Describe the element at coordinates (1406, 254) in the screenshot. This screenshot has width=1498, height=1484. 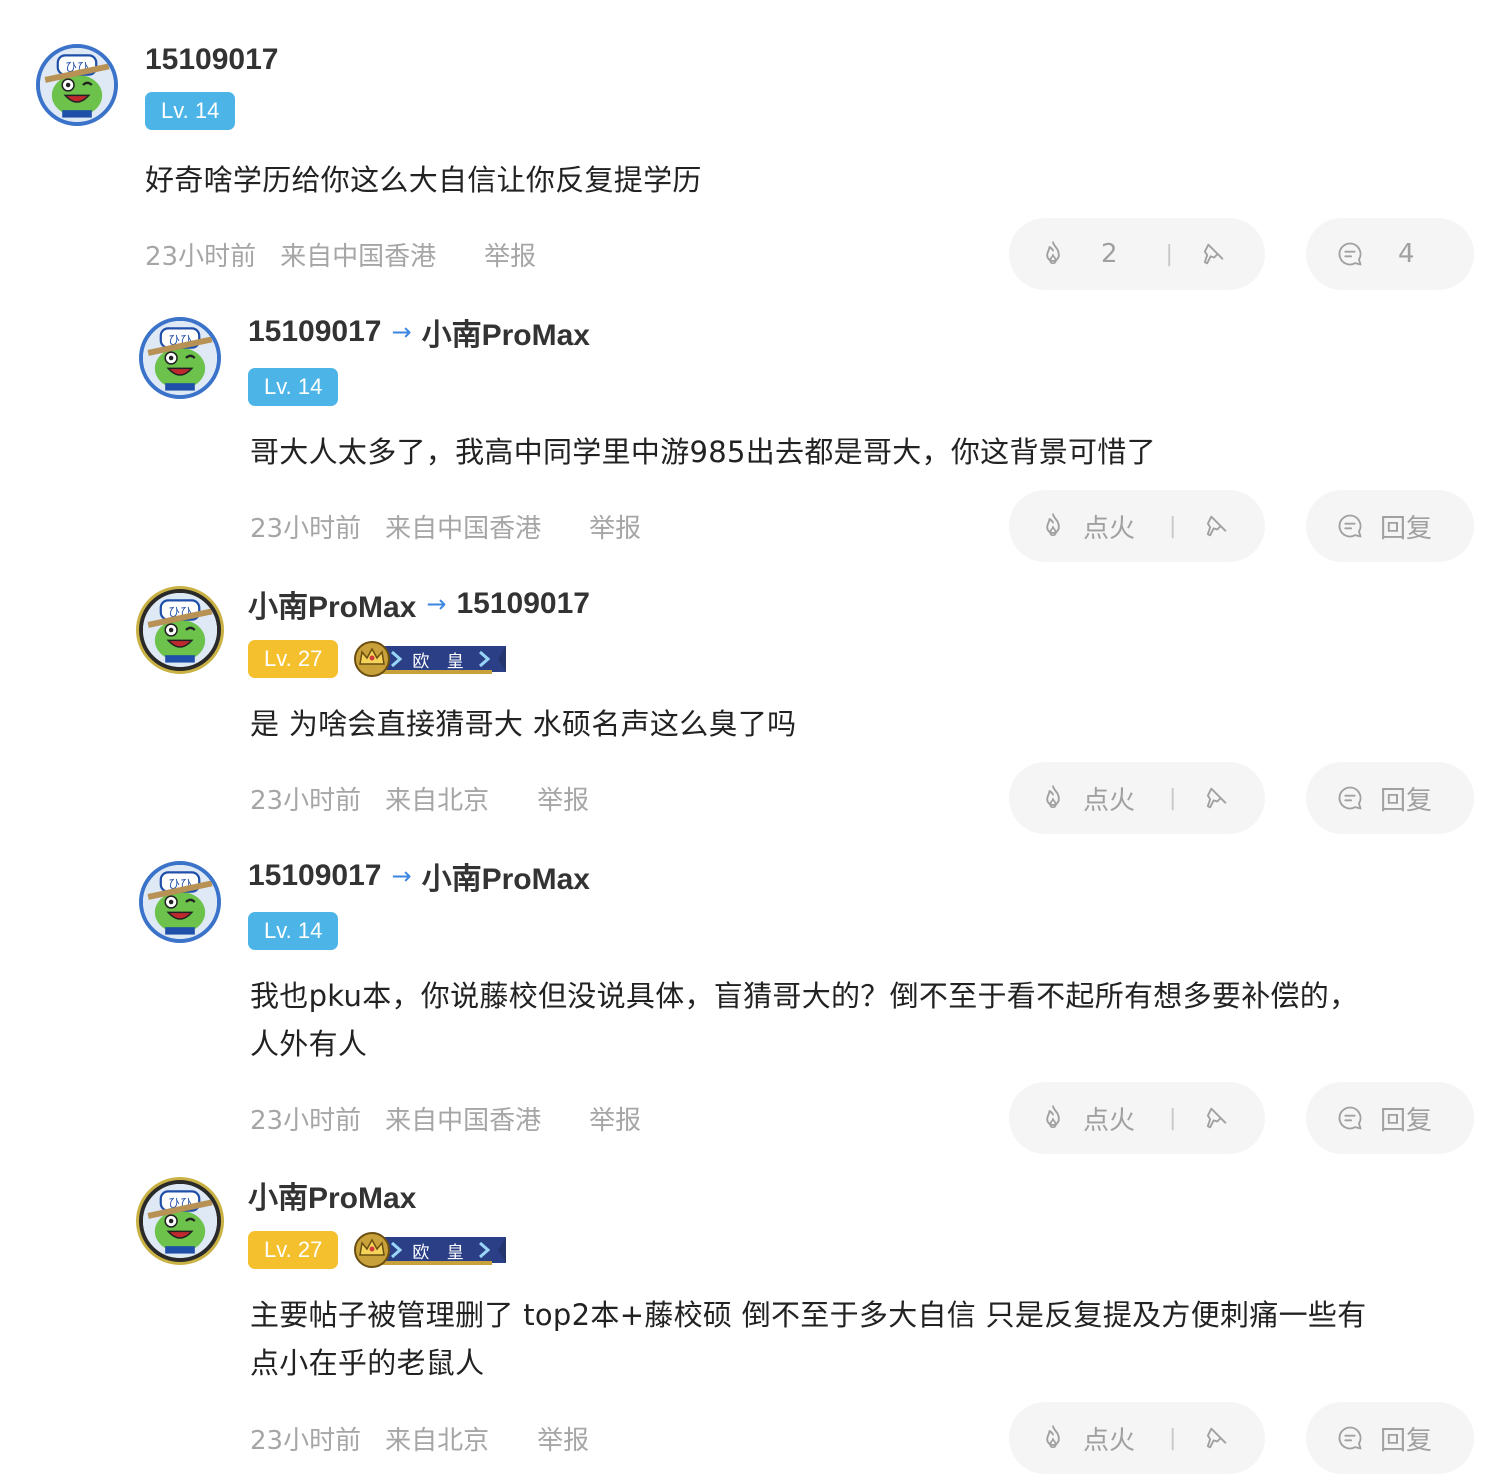
I see `reply-count: 4` at that location.